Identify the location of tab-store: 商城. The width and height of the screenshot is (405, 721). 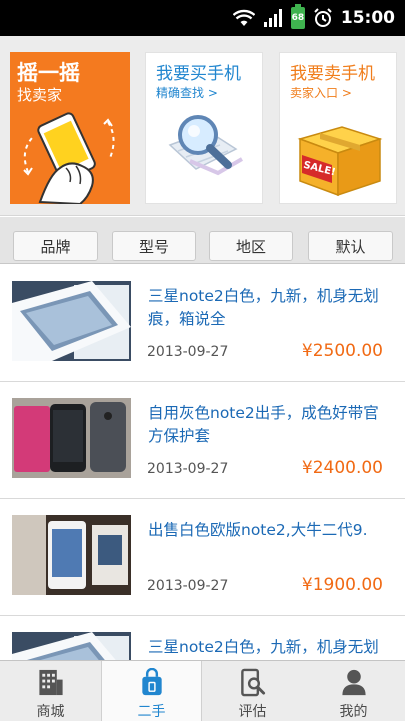
(50, 691).